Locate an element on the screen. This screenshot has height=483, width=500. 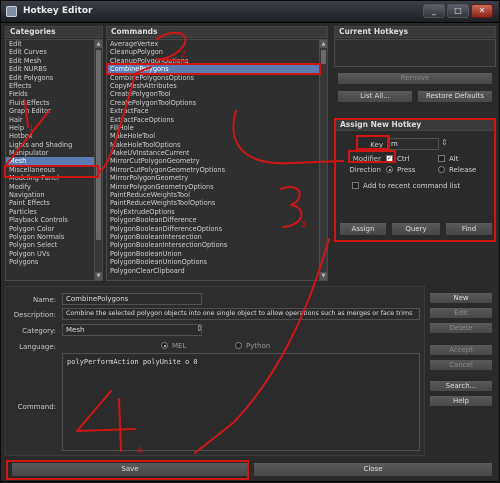
command-item: PolygonBooleanUnion is located at coordinates (217, 254).